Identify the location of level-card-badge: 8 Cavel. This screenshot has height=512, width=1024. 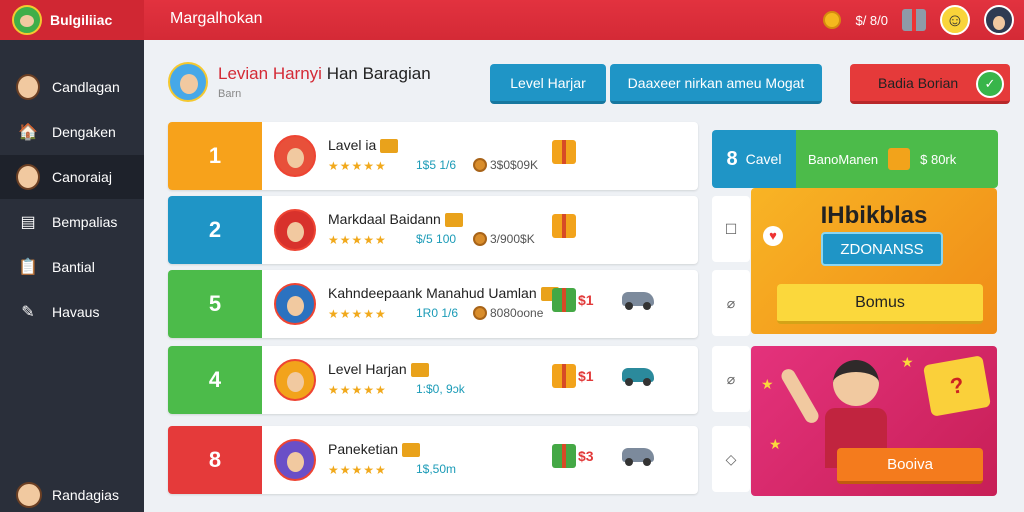
(754, 159).